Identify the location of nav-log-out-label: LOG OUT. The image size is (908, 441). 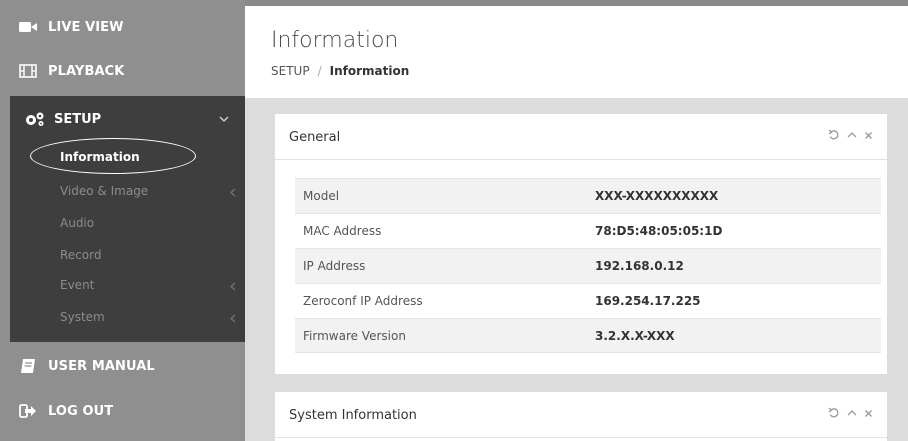
(81, 411).